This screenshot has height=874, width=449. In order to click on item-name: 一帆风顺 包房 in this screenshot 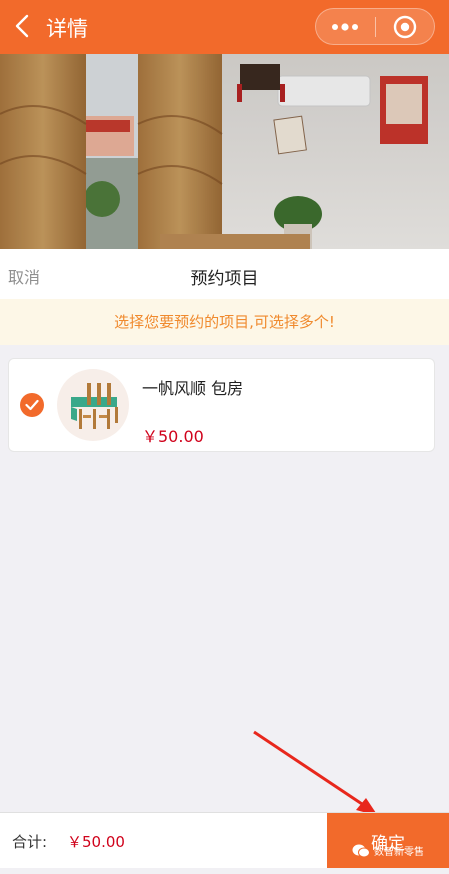, I will do `click(193, 388)`.